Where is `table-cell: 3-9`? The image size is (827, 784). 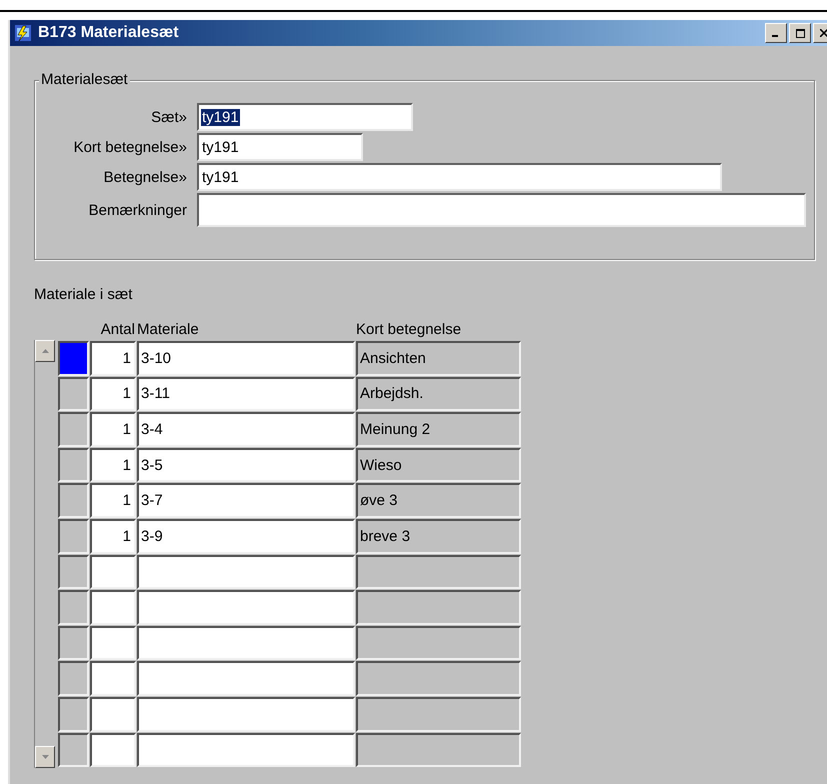
table-cell: 3-9 is located at coordinates (246, 536).